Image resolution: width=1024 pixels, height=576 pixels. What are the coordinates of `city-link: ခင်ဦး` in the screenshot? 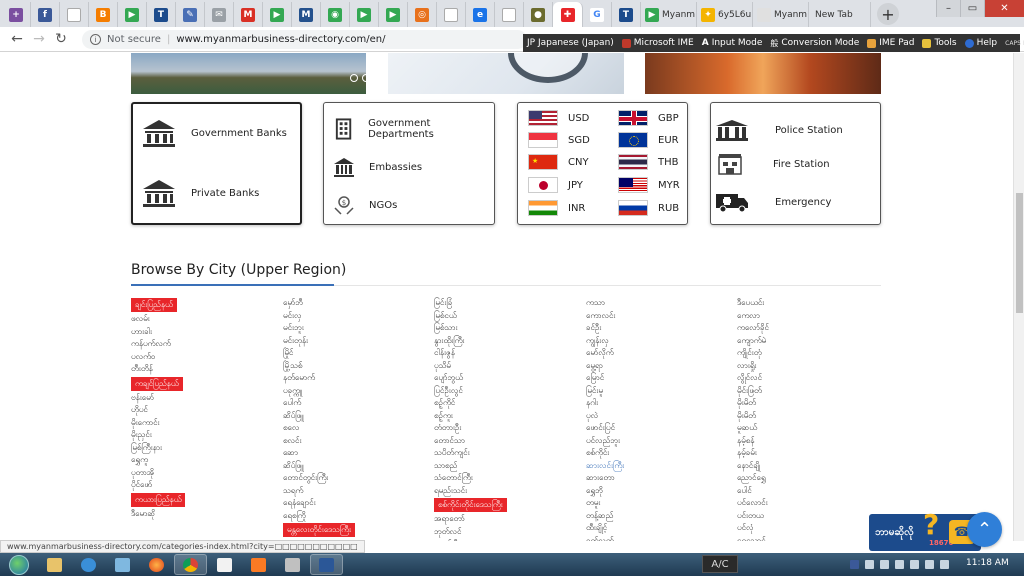 It's located at (593, 327).